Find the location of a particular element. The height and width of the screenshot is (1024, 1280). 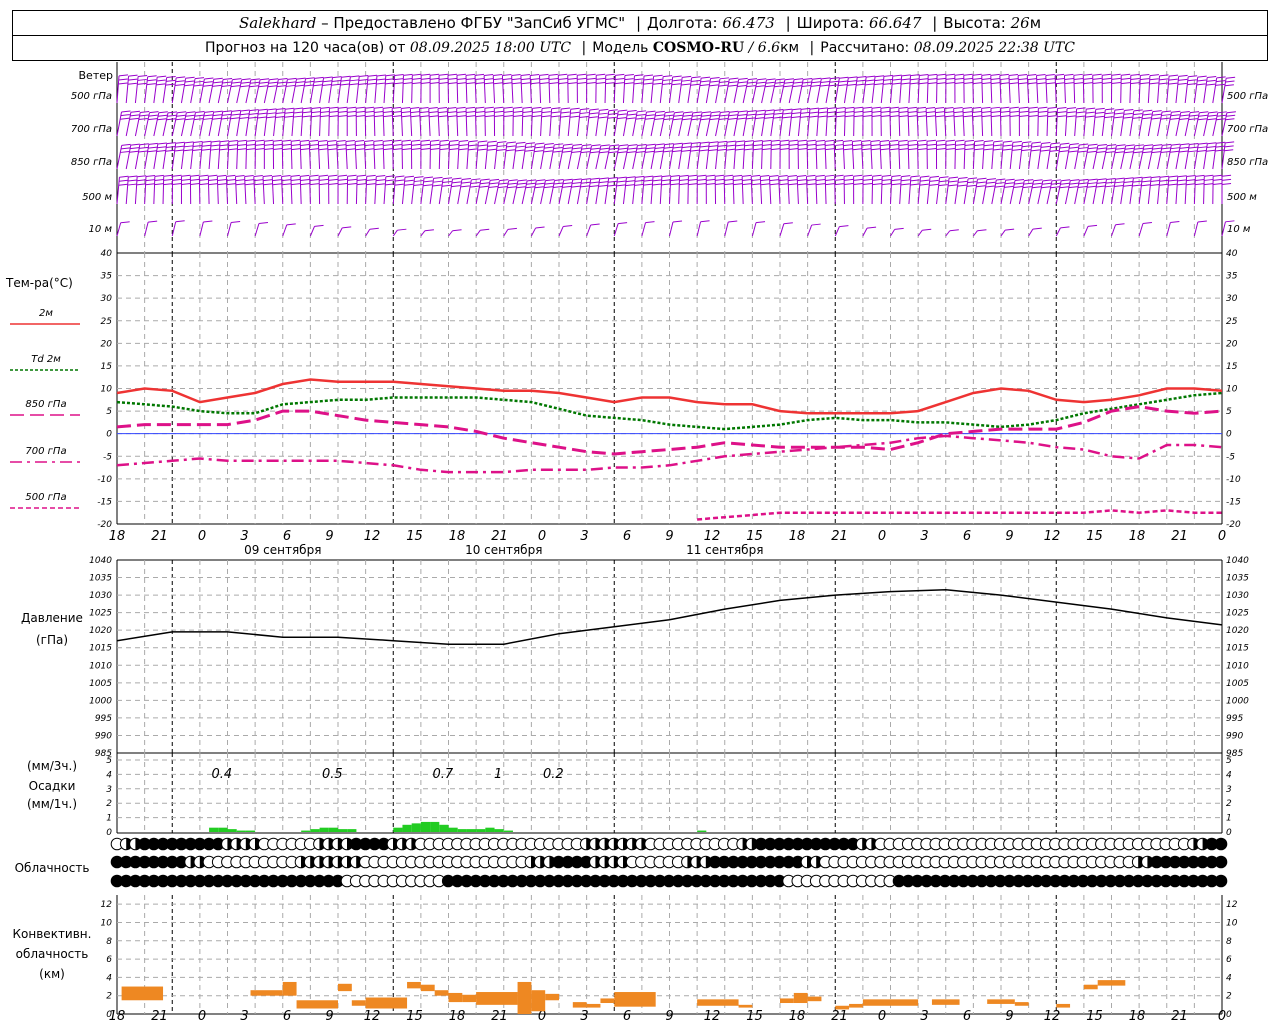

pres-y-tick-right: 1015 is located at coordinates (1237, 649).